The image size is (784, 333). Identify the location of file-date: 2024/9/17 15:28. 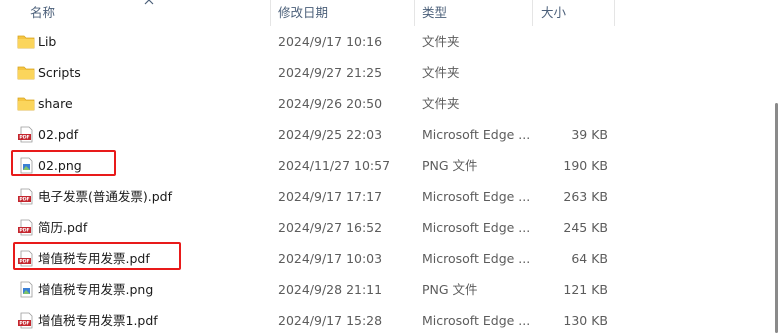
(330, 320).